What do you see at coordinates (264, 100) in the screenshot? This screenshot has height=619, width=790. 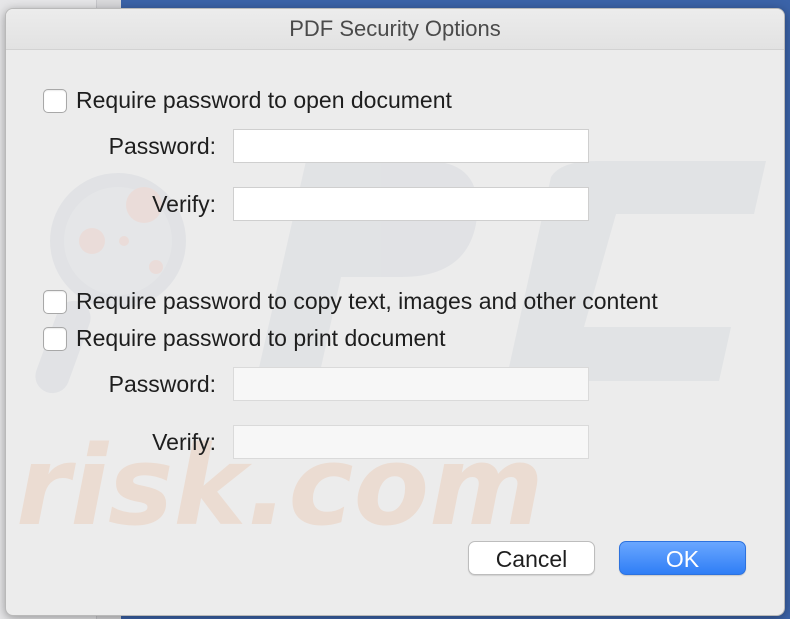 I see `require-open-password-label: Require password to open document` at bounding box center [264, 100].